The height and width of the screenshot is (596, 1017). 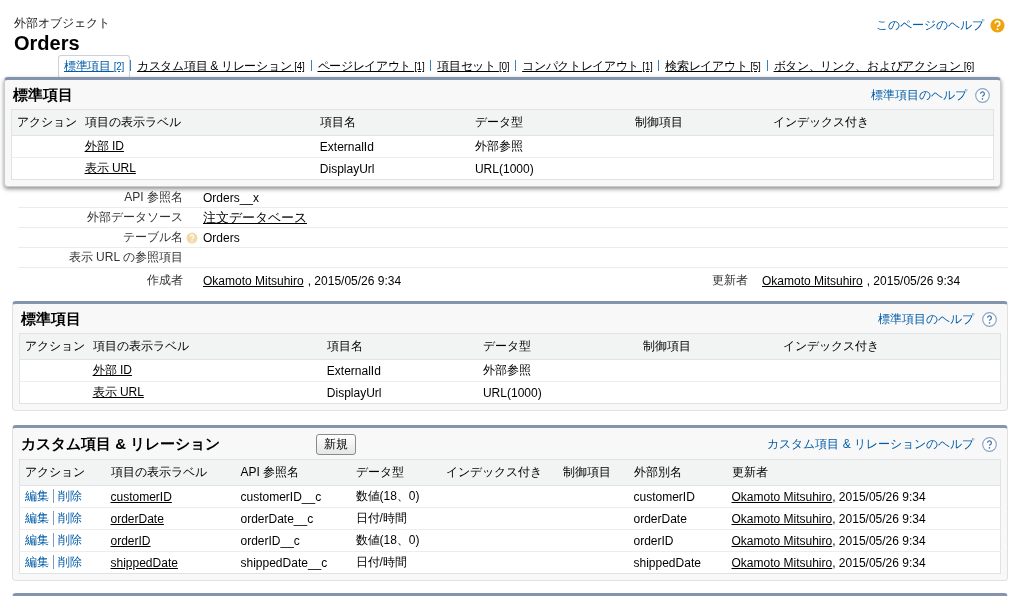 I want to click on field-label: API 参照名, so click(x=153, y=197).